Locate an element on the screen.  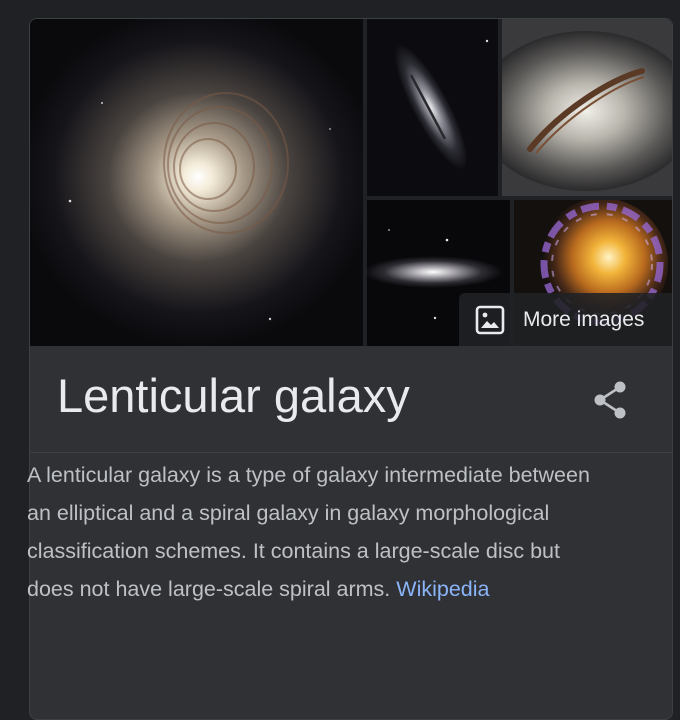
more-images-label: More images is located at coordinates (584, 319).